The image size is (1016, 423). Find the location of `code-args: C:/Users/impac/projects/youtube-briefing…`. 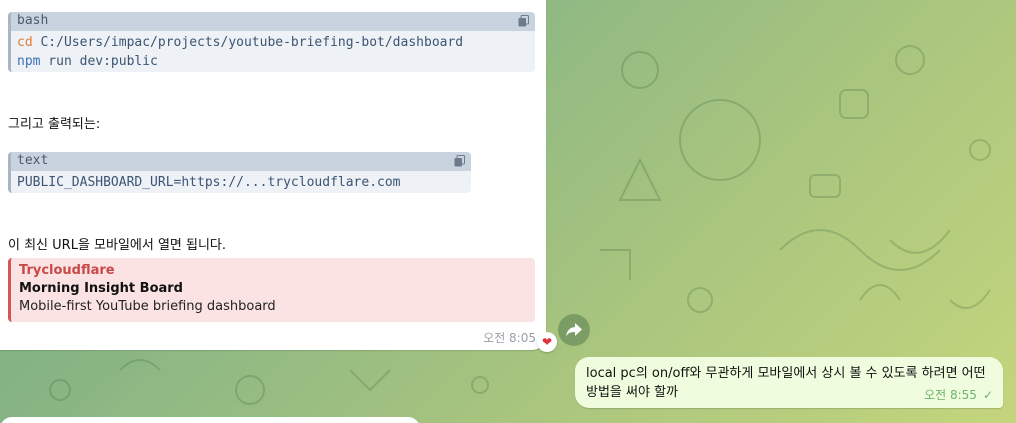

code-args: C:/Users/impac/projects/youtube-briefing… is located at coordinates (248, 42).